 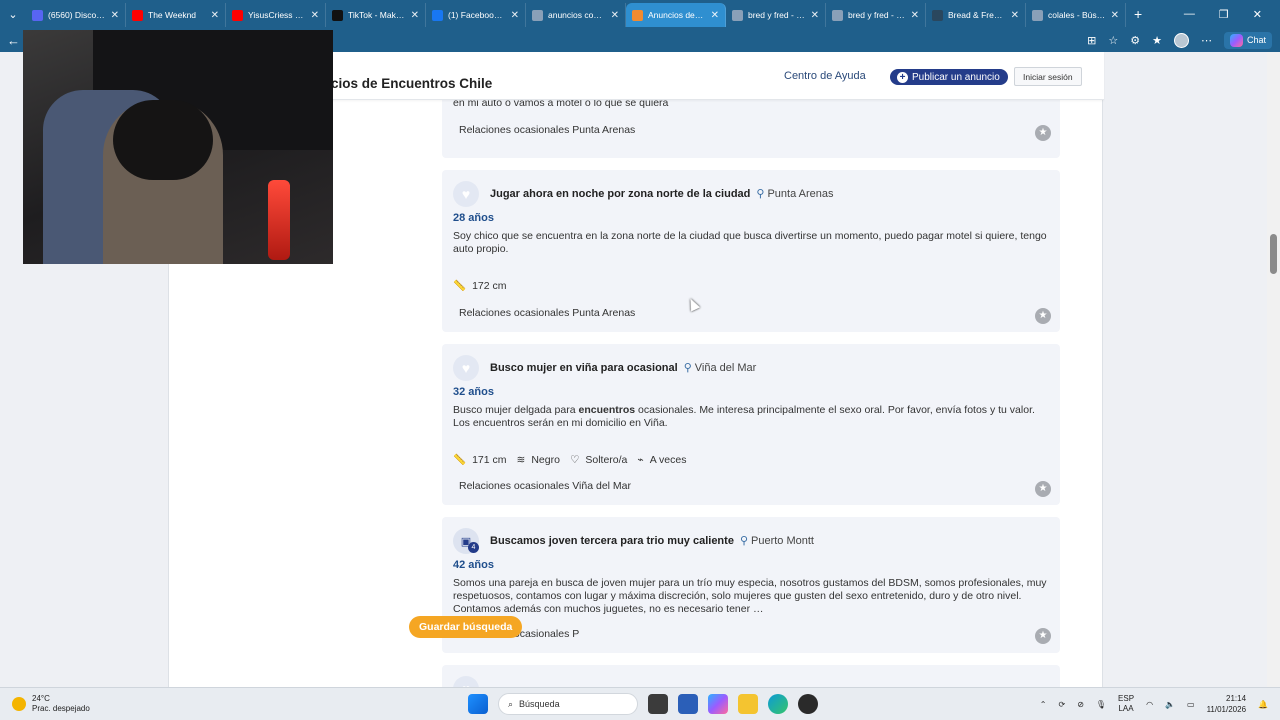 I want to click on copilot-icon, so click(x=1236, y=40).